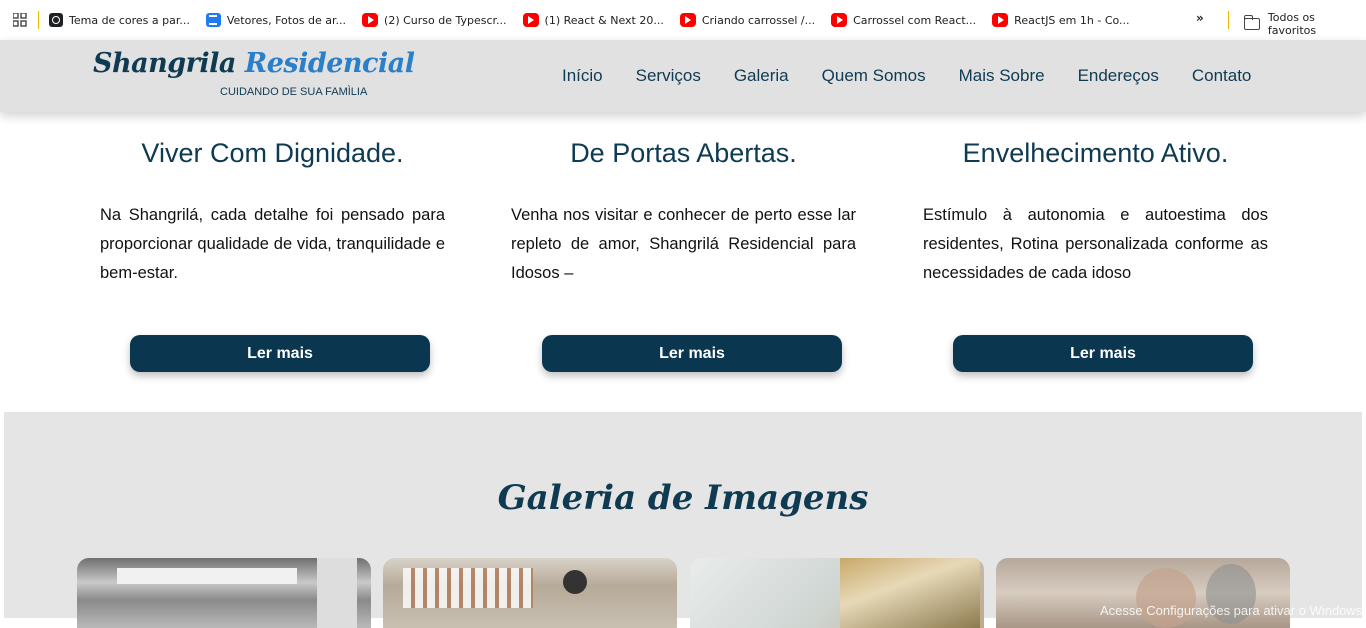 The width and height of the screenshot is (1366, 628). I want to click on nav-link-enderecos: Endereços, so click(1118, 76).